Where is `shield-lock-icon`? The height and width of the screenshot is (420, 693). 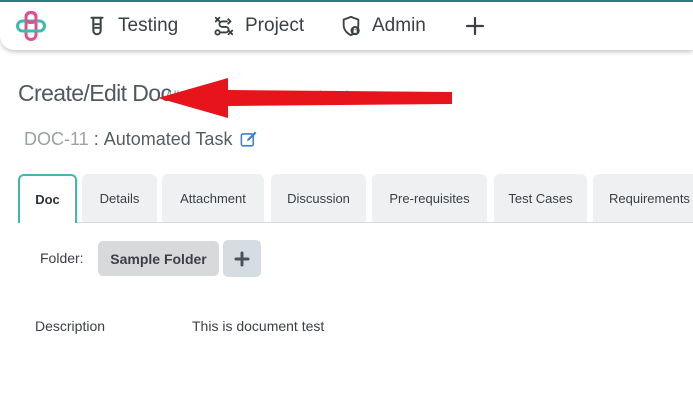
shield-lock-icon is located at coordinates (351, 26).